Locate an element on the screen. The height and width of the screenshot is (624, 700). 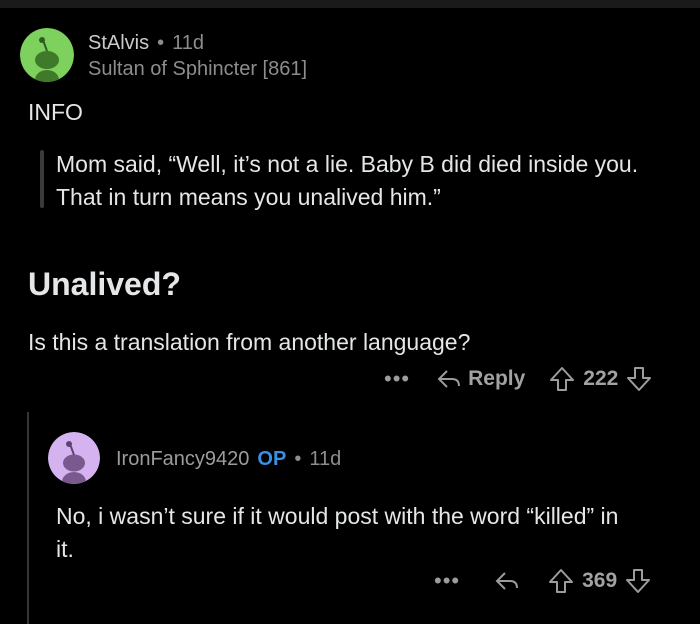
comment-heading: Unalived? is located at coordinates (104, 284).